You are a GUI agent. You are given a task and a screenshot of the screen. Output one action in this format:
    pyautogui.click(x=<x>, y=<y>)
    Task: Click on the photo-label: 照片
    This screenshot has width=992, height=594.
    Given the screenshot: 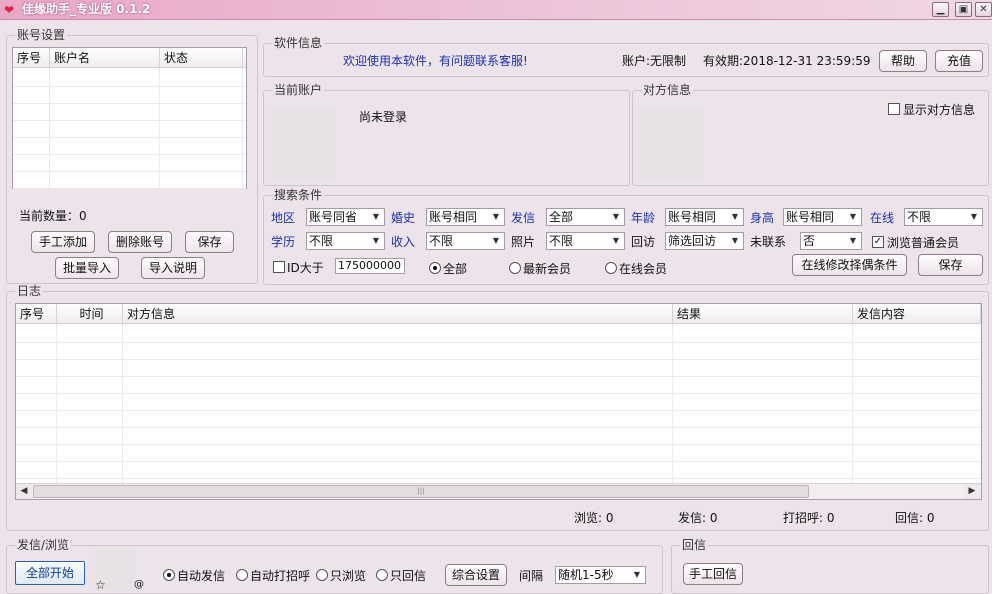 What is the action you would take?
    pyautogui.click(x=523, y=242)
    